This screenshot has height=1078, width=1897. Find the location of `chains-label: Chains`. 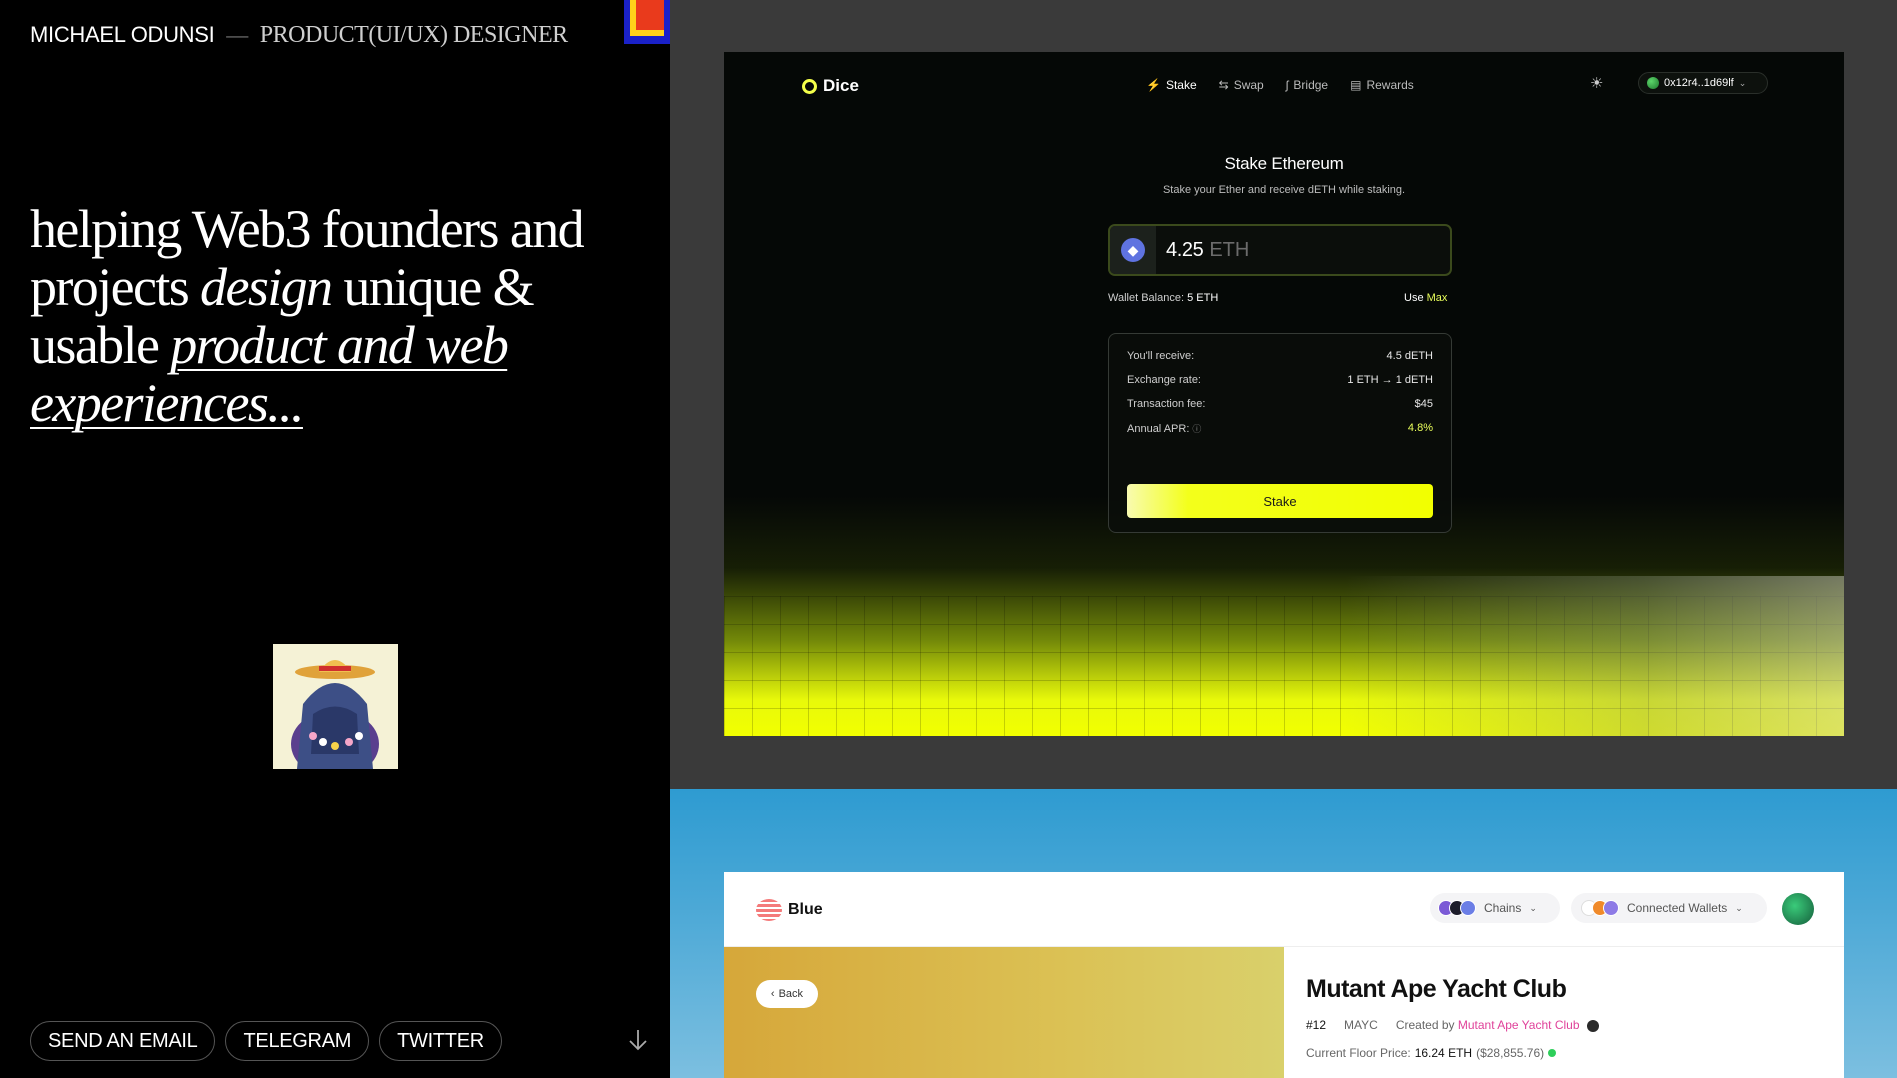

chains-label: Chains is located at coordinates (1503, 908).